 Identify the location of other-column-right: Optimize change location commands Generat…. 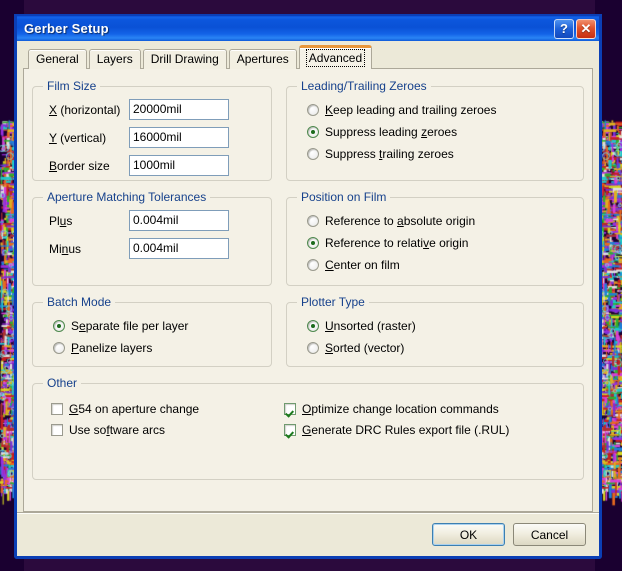
(429, 419).